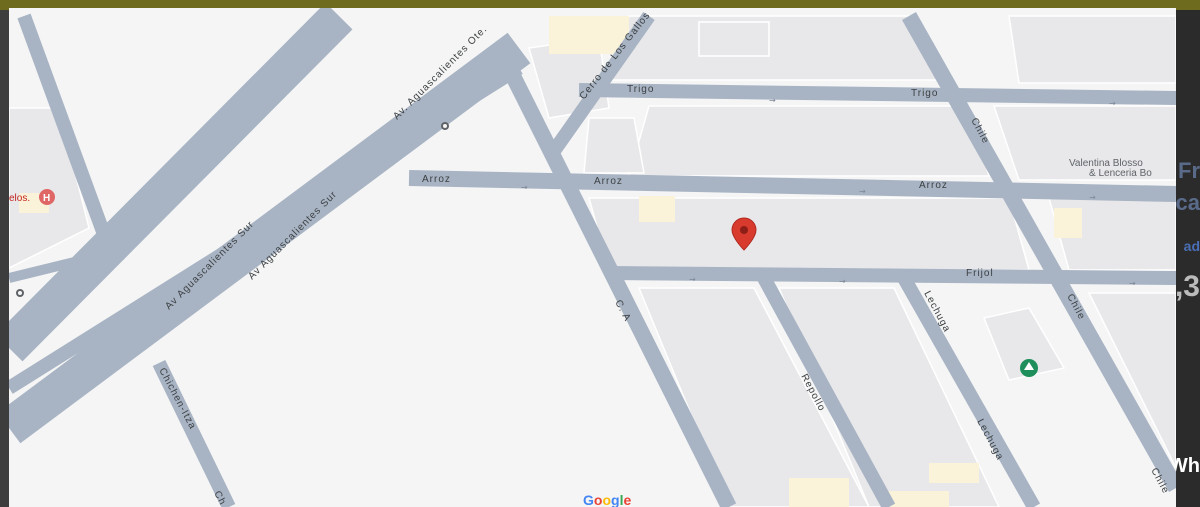 This screenshot has height=507, width=1200. What do you see at coordinates (1029, 368) in the screenshot?
I see `park-icon` at bounding box center [1029, 368].